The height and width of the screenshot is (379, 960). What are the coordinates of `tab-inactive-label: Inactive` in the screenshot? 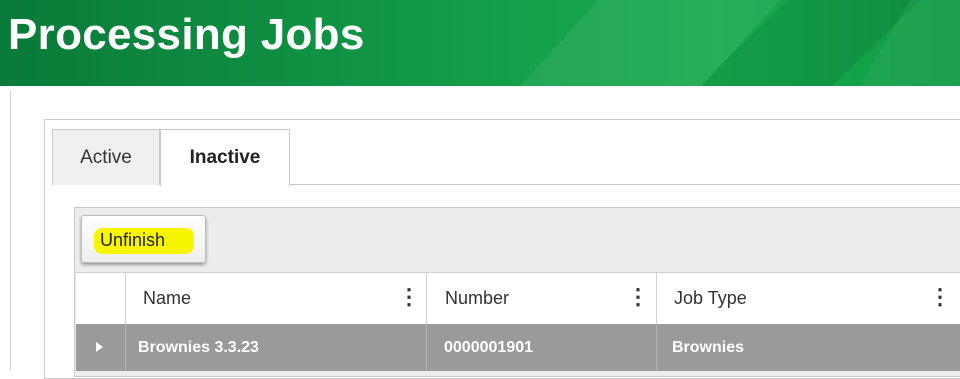 It's located at (225, 157).